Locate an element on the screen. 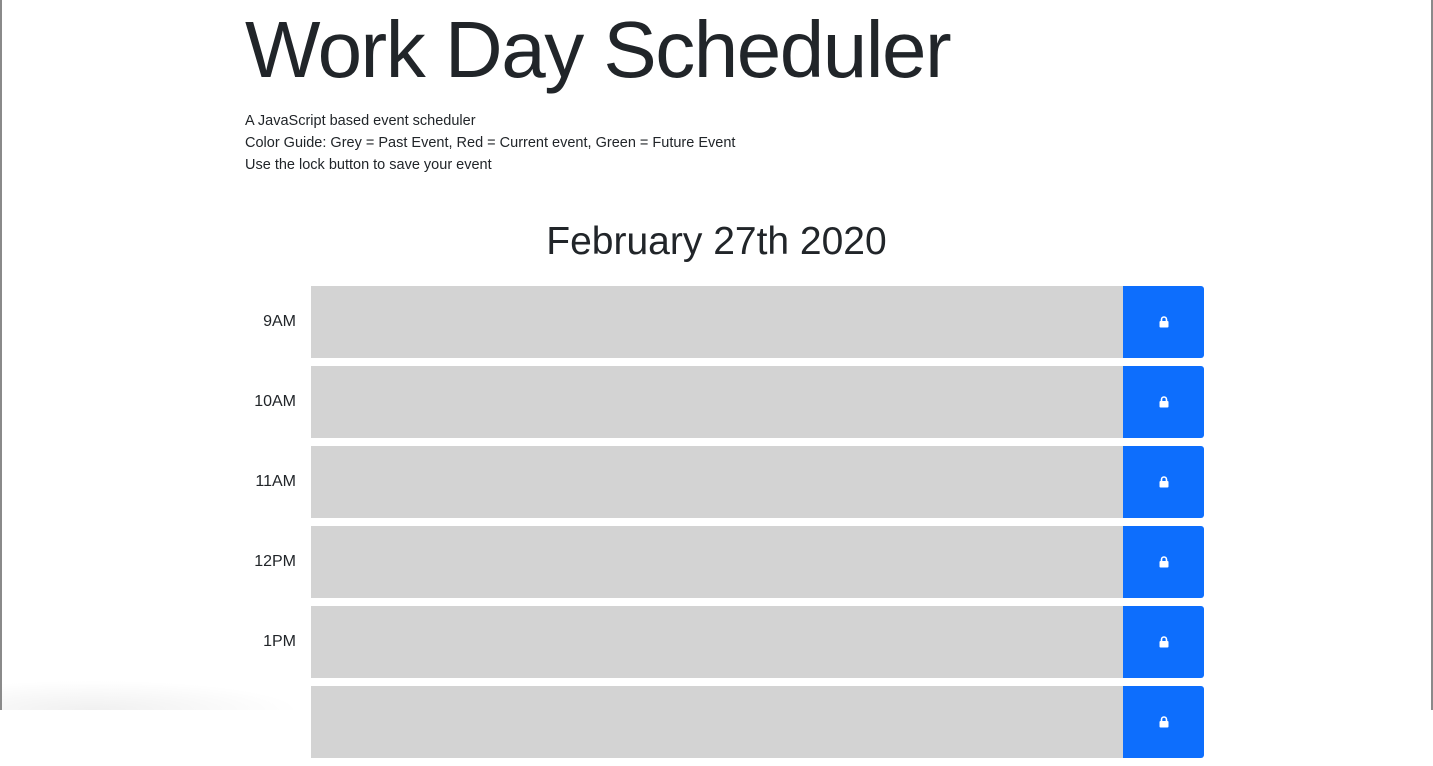 The width and height of the screenshot is (1433, 766). hour-label: 1PM is located at coordinates (278, 642).